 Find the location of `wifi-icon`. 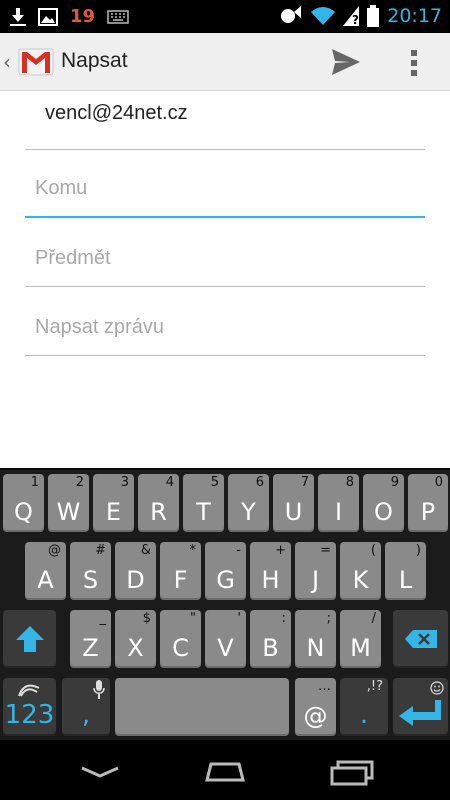

wifi-icon is located at coordinates (323, 16).